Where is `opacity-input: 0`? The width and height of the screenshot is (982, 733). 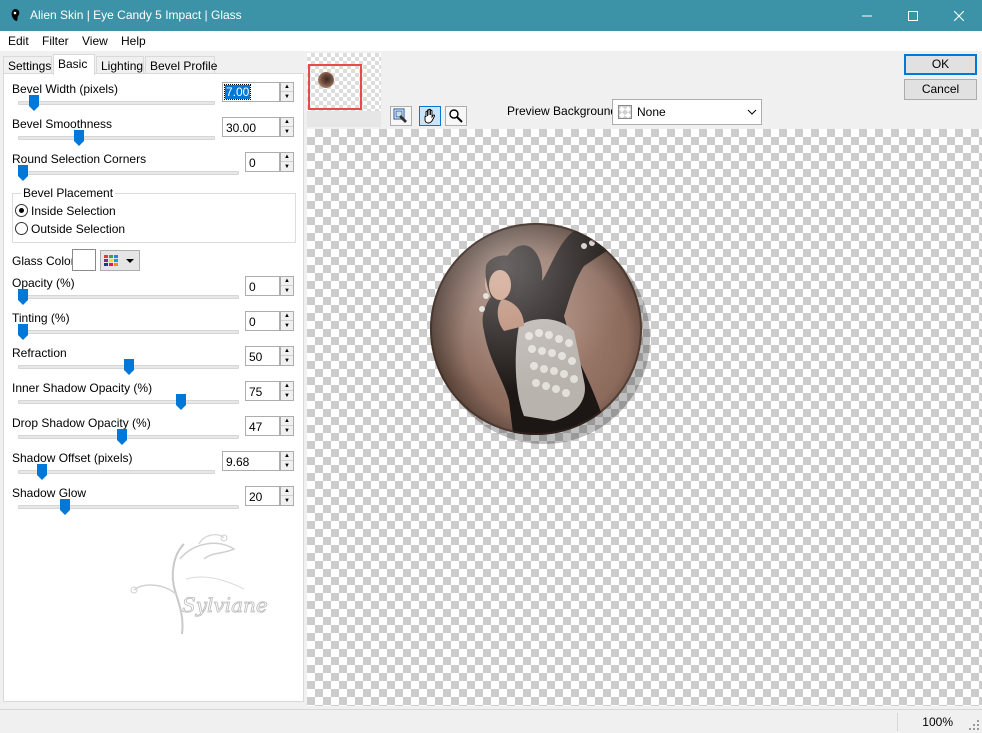 opacity-input: 0 is located at coordinates (262, 286).